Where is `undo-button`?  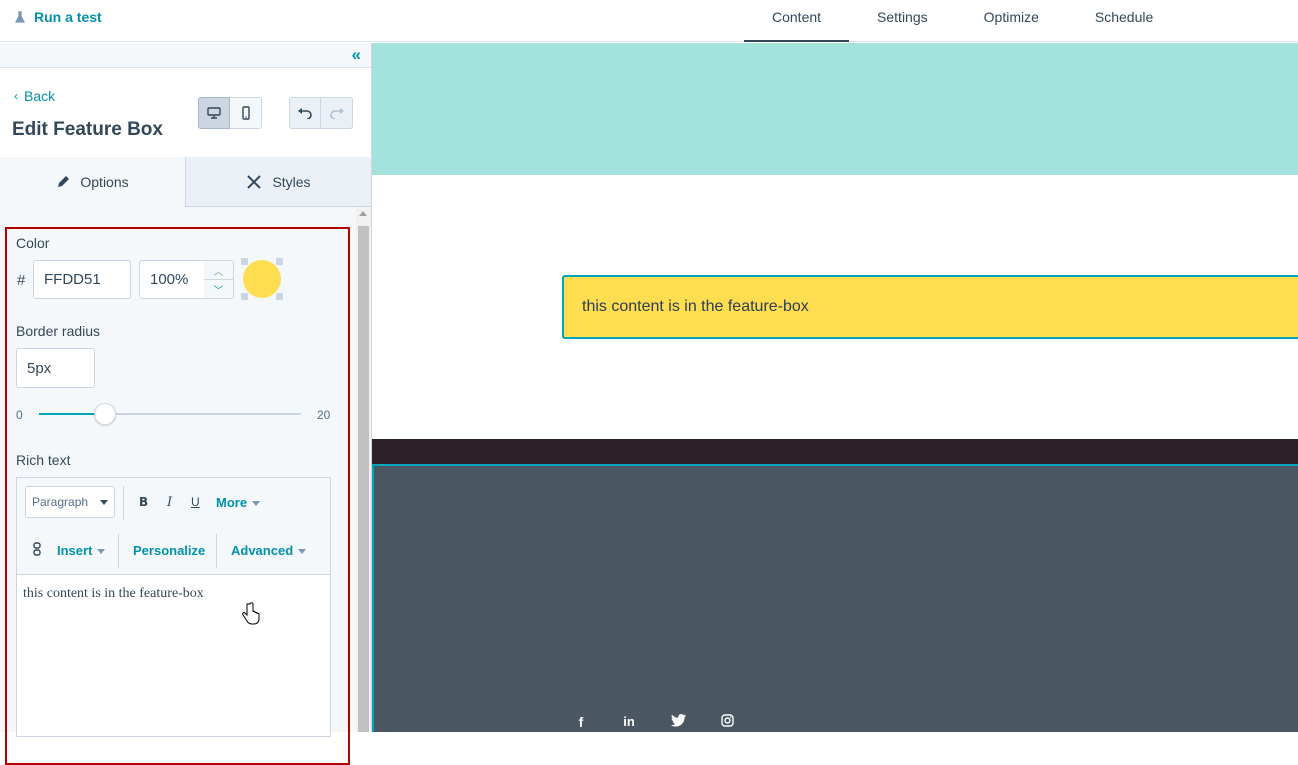
undo-button is located at coordinates (305, 113).